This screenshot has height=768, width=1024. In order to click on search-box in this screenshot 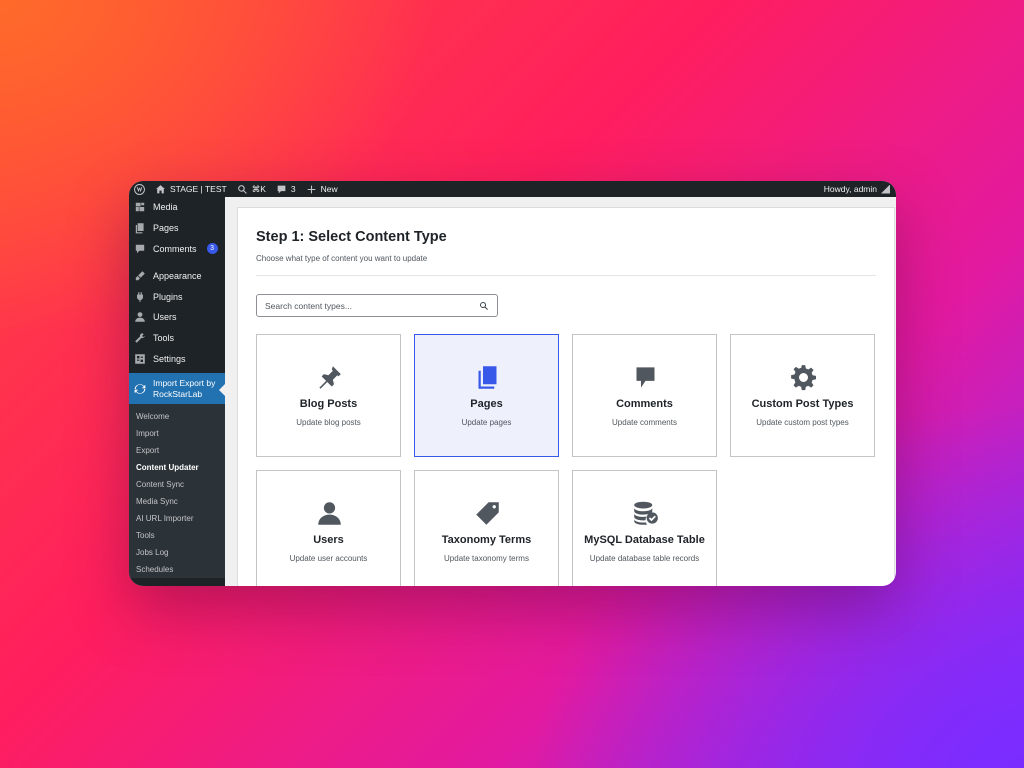, I will do `click(377, 305)`.